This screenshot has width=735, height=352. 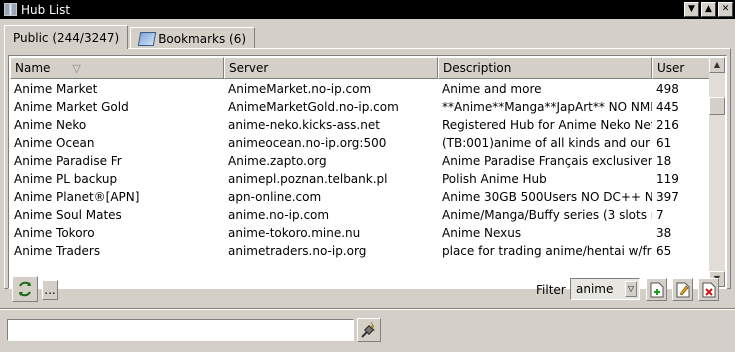 What do you see at coordinates (249, 68) in the screenshot?
I see `column-server-label: Server` at bounding box center [249, 68].